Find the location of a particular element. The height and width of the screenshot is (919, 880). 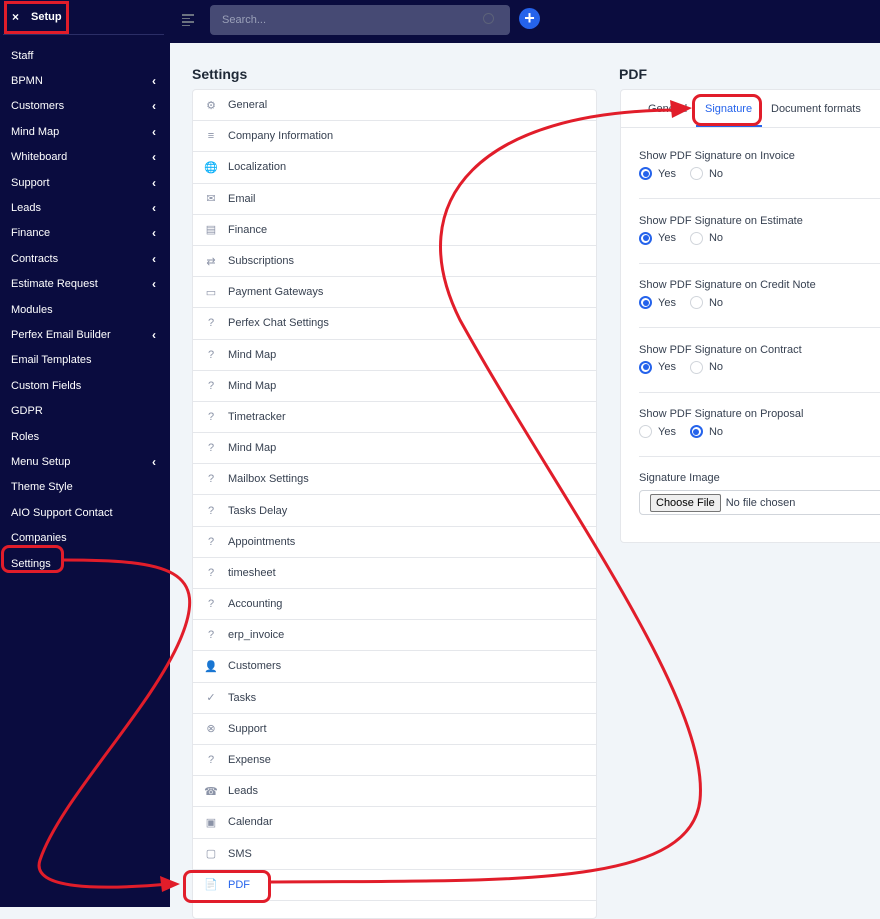

menu-toggle-icon is located at coordinates (188, 20).